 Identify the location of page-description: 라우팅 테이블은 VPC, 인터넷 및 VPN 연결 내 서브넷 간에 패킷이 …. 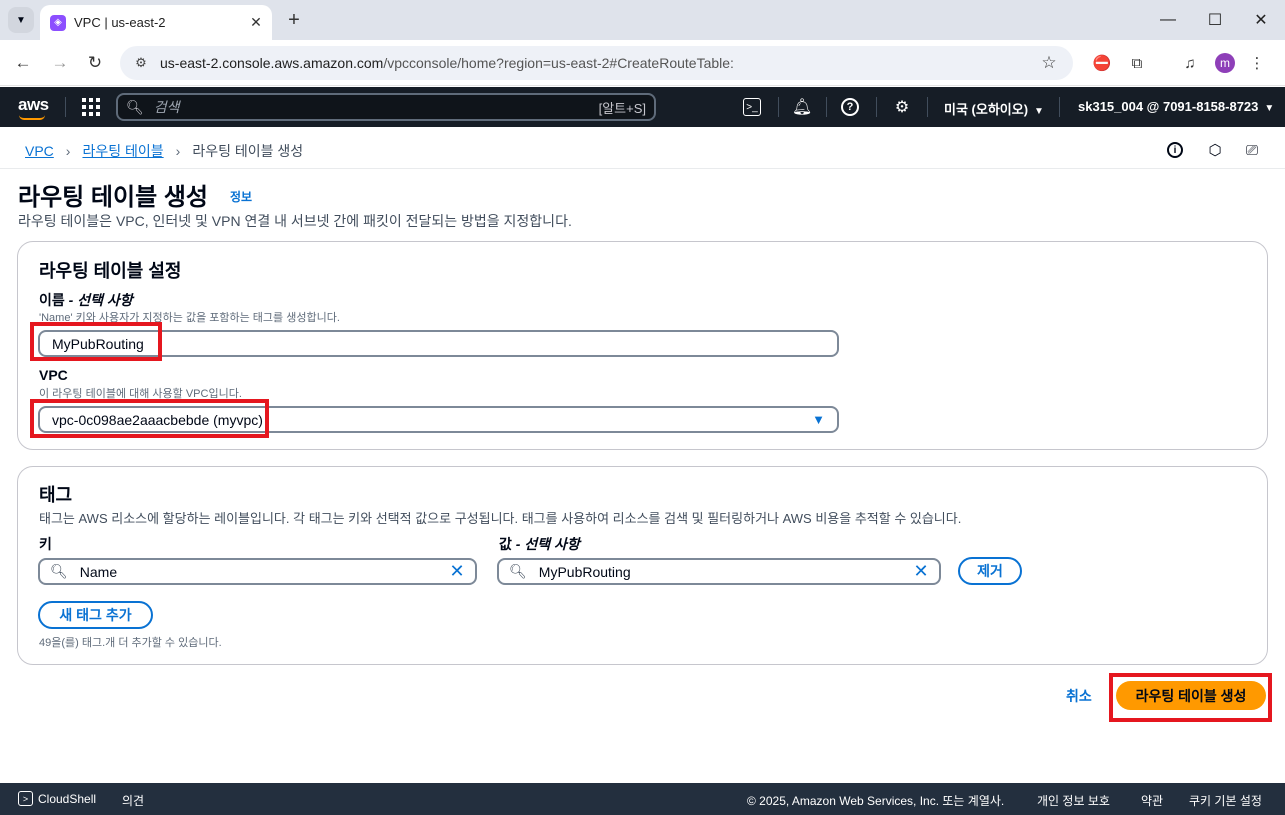
(295, 221).